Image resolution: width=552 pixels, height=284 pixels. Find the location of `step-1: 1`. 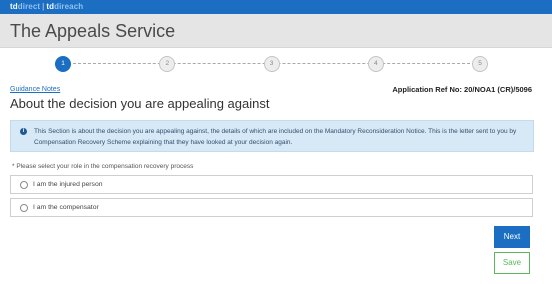

step-1: 1 is located at coordinates (63, 64).